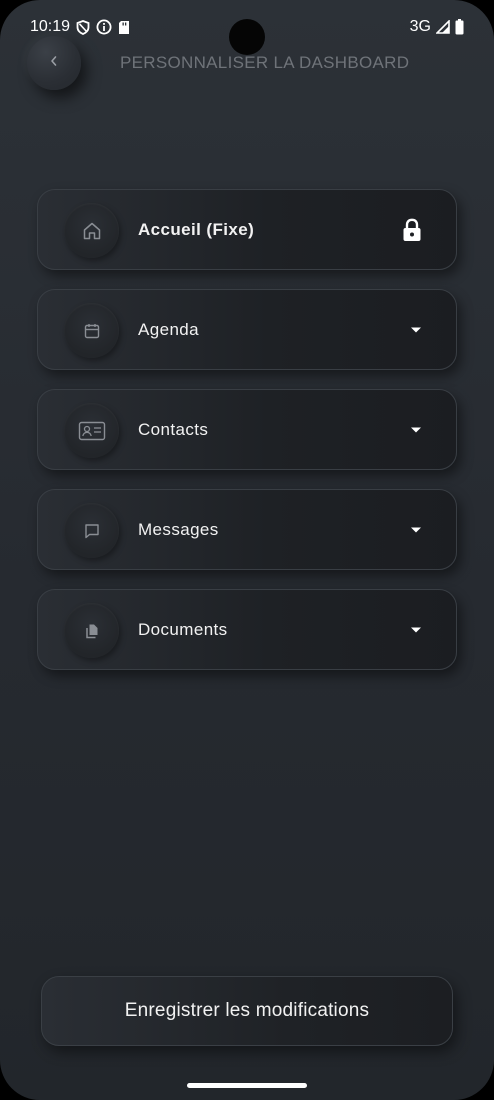 The height and width of the screenshot is (1100, 494). Describe the element at coordinates (247, 37) in the screenshot. I see `front-camera` at that location.